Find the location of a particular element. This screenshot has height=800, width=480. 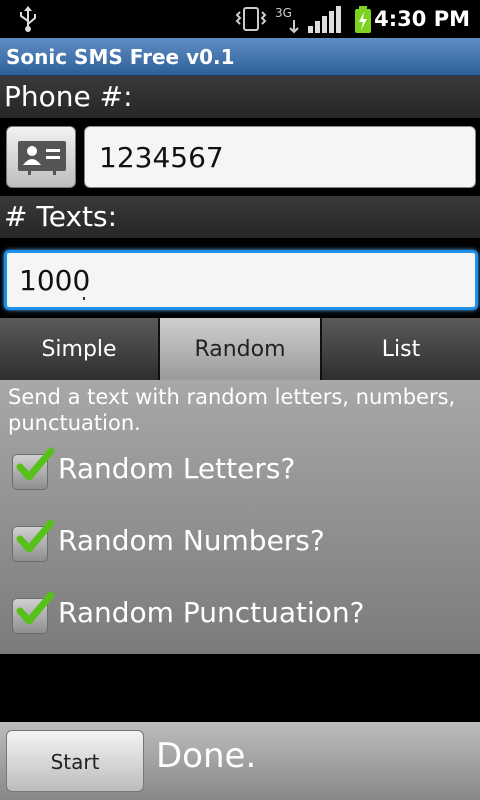

phone-section-header: Phone #: is located at coordinates (240, 97).